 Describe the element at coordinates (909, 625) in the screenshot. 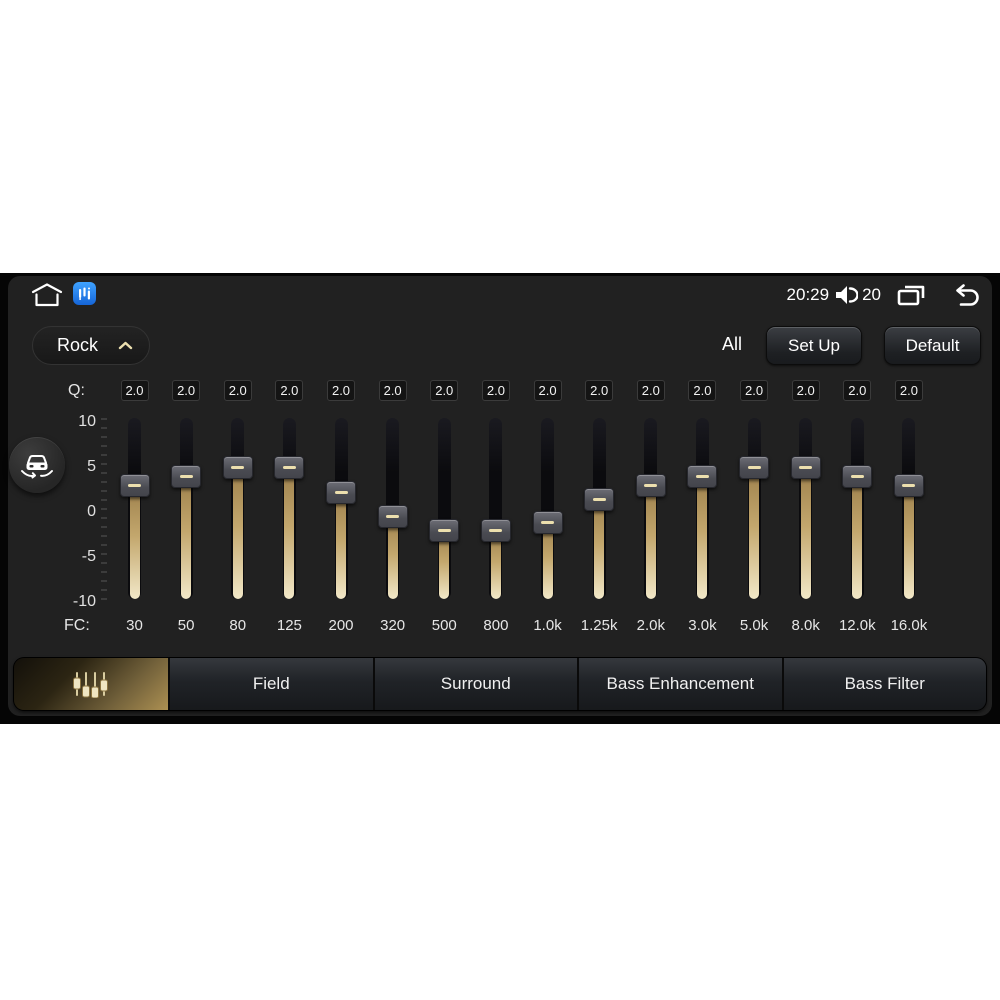

I see `fc-value-label: 16.0k` at that location.